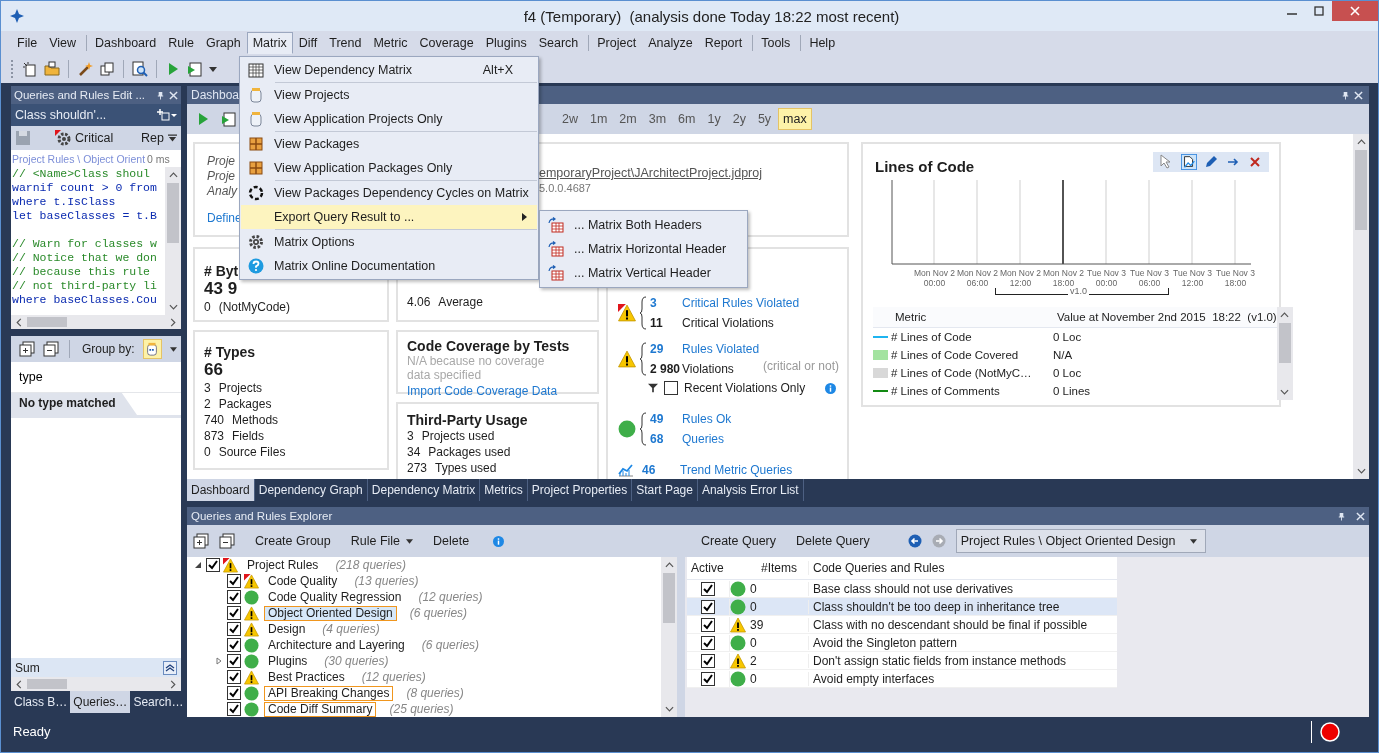  Describe the element at coordinates (650, 173) in the screenshot. I see `project-file-link: emporaryProject\JArchitectProject.jdproj` at that location.